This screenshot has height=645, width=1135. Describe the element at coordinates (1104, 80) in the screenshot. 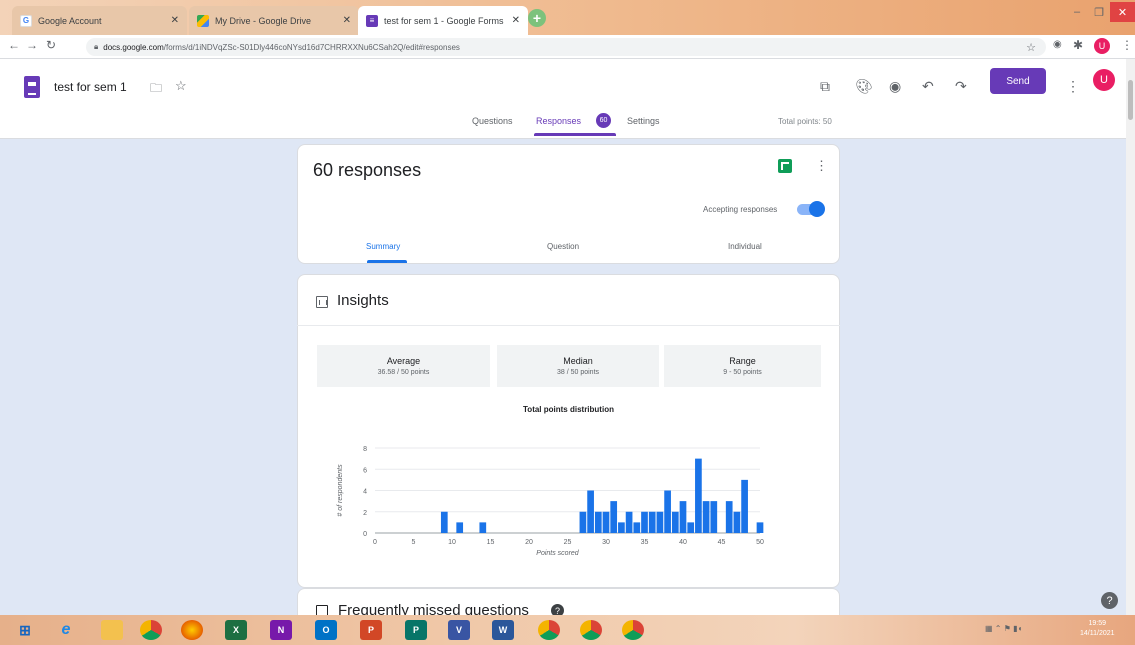

I see `account-avatar: U` at that location.